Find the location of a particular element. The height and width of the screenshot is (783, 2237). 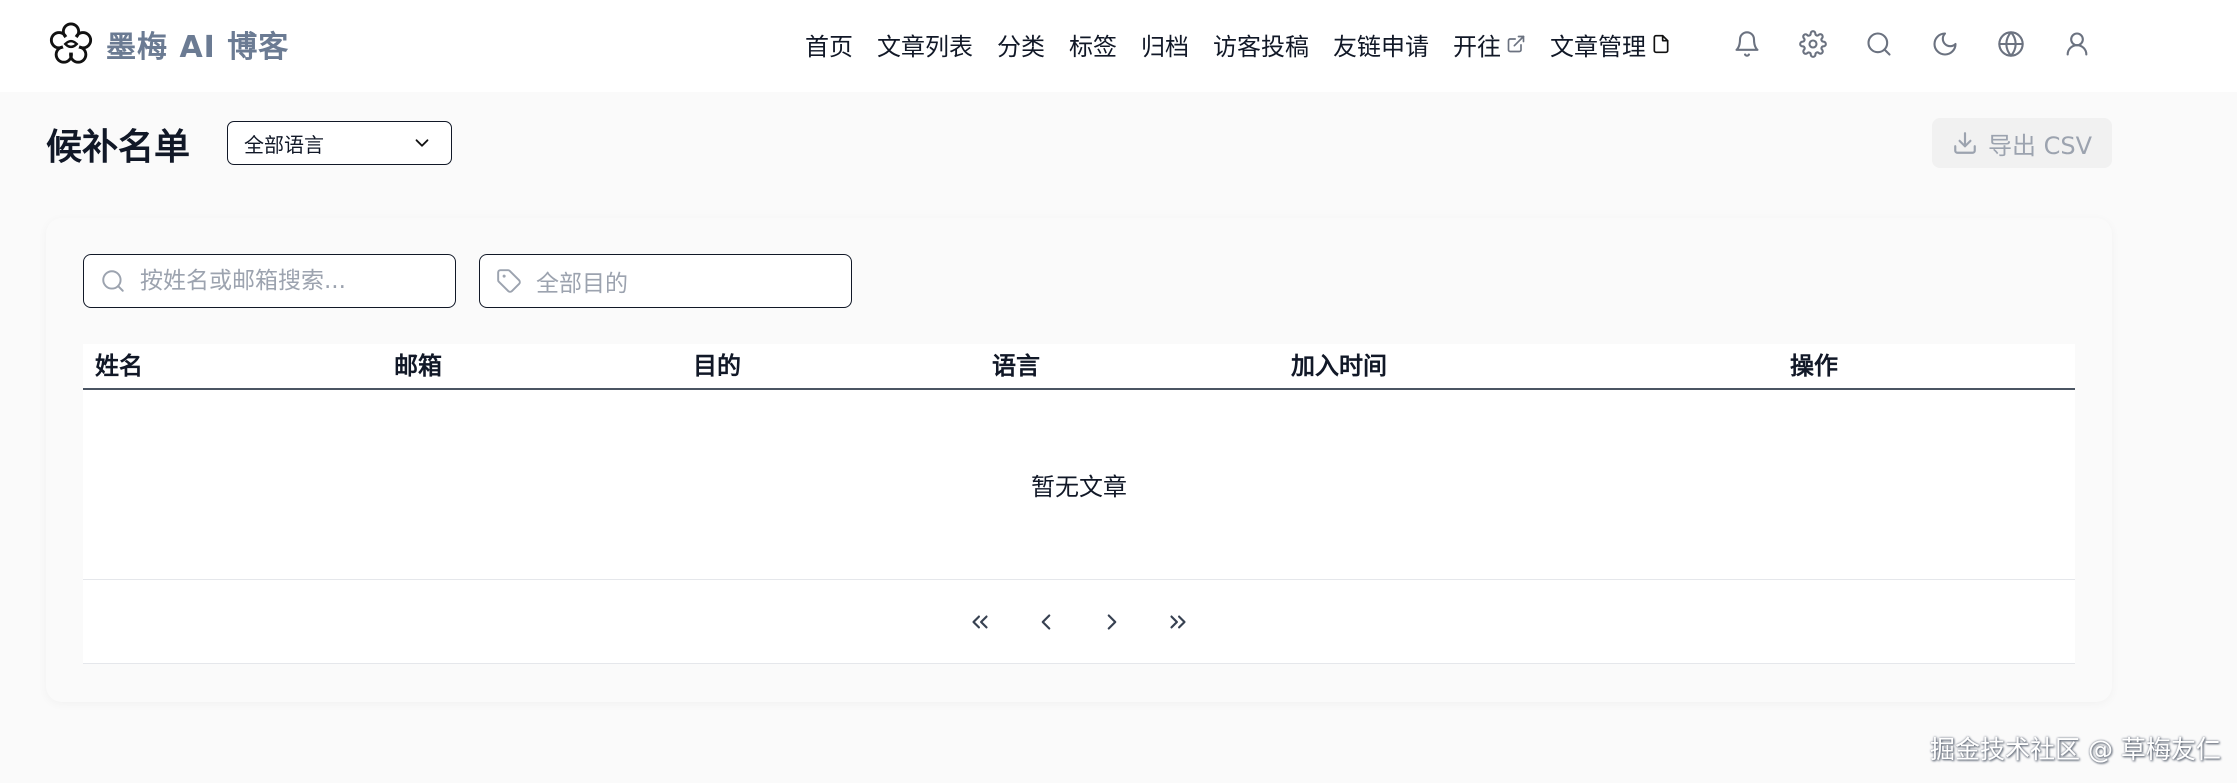

export-csv-label: 导出 CSV is located at coordinates (2040, 145).